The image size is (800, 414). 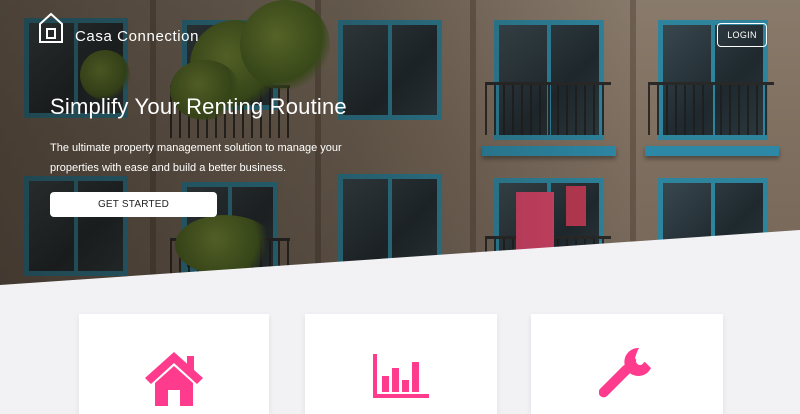 I want to click on brand-name: Casa Connection, so click(x=137, y=36).